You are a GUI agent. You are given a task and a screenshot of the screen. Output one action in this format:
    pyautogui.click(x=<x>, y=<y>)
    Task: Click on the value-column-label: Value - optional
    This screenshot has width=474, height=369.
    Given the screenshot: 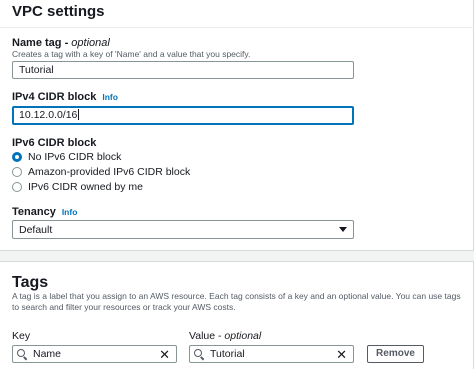 What is the action you would take?
    pyautogui.click(x=225, y=336)
    